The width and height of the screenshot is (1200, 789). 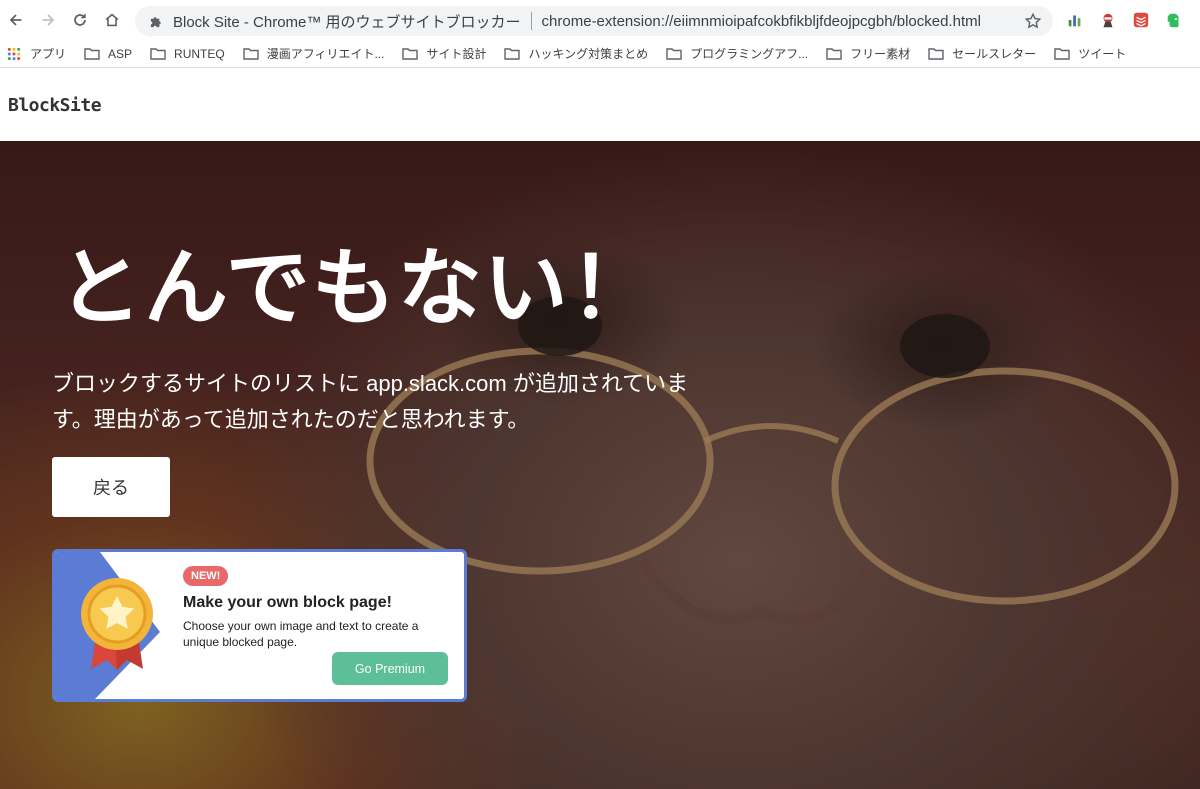 What do you see at coordinates (287, 602) in the screenshot?
I see `promo-title: Make your own block page!` at bounding box center [287, 602].